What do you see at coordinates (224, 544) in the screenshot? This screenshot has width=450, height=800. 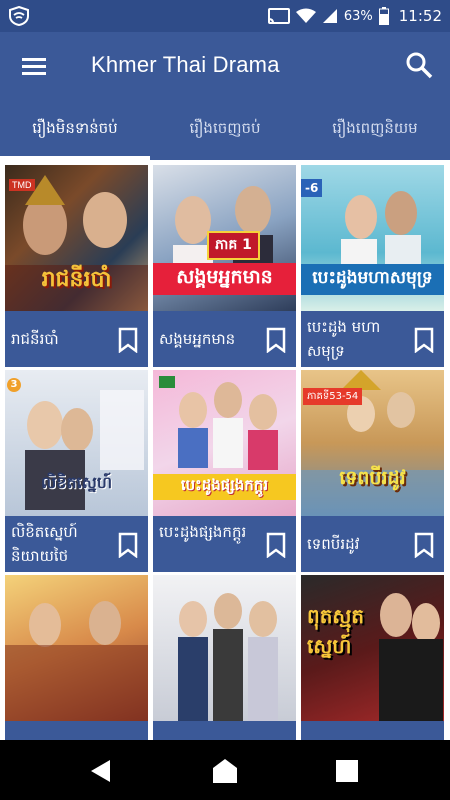 I see `card-info: បេះដូងផ្សងកក្តូរ` at bounding box center [224, 544].